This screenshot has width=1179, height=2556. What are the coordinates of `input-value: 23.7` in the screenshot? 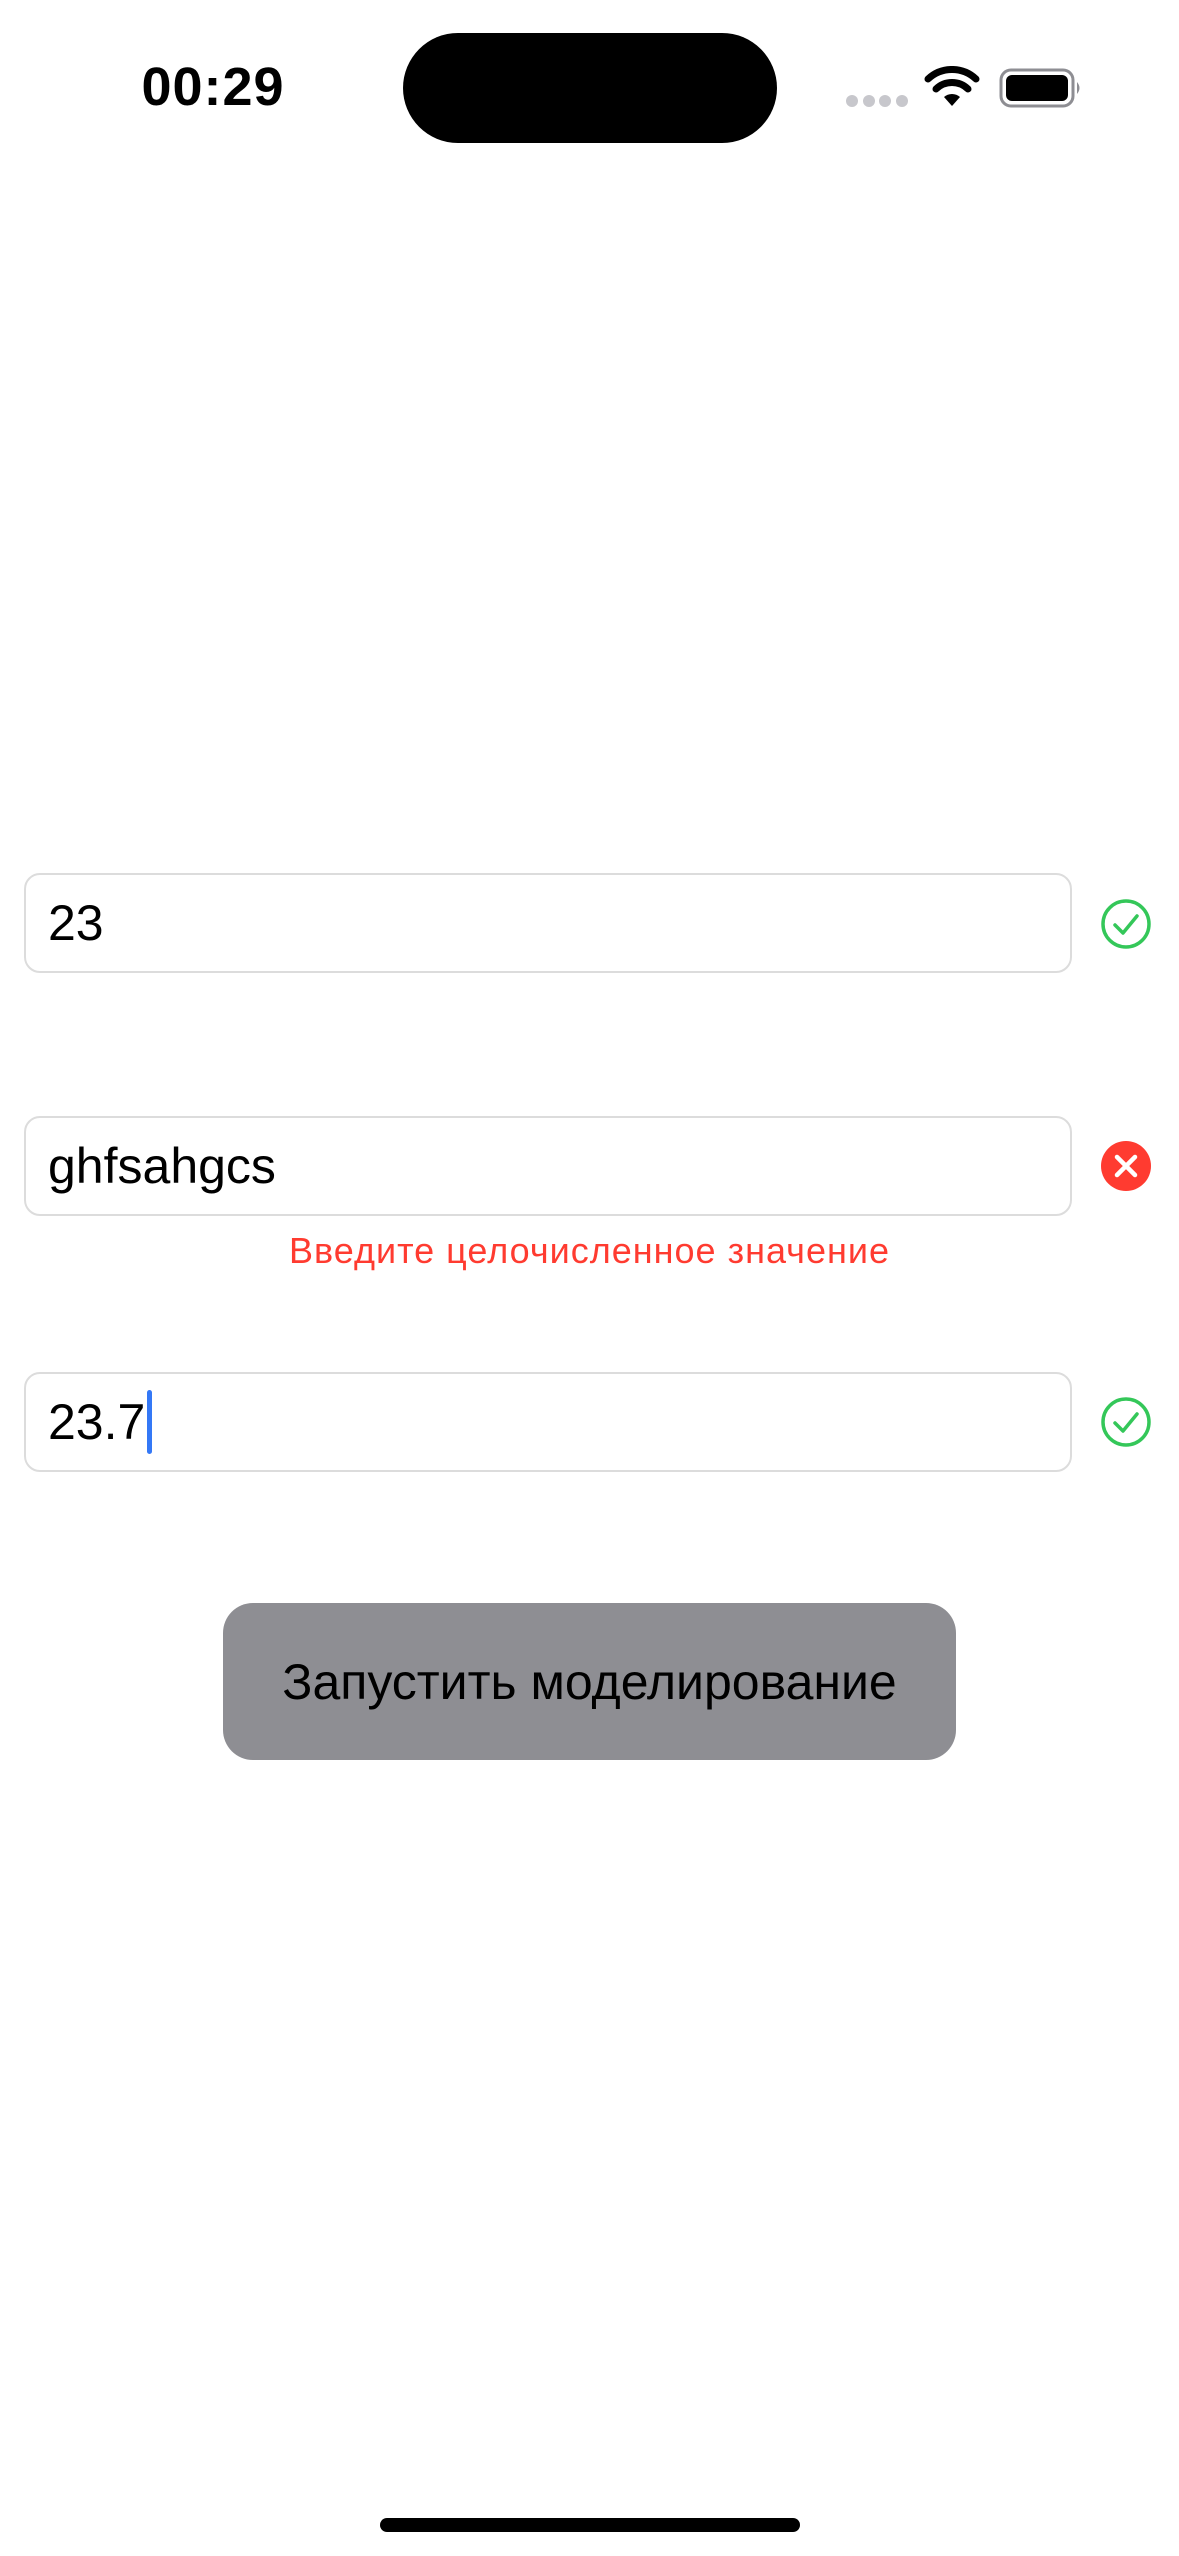 It's located at (97, 1422).